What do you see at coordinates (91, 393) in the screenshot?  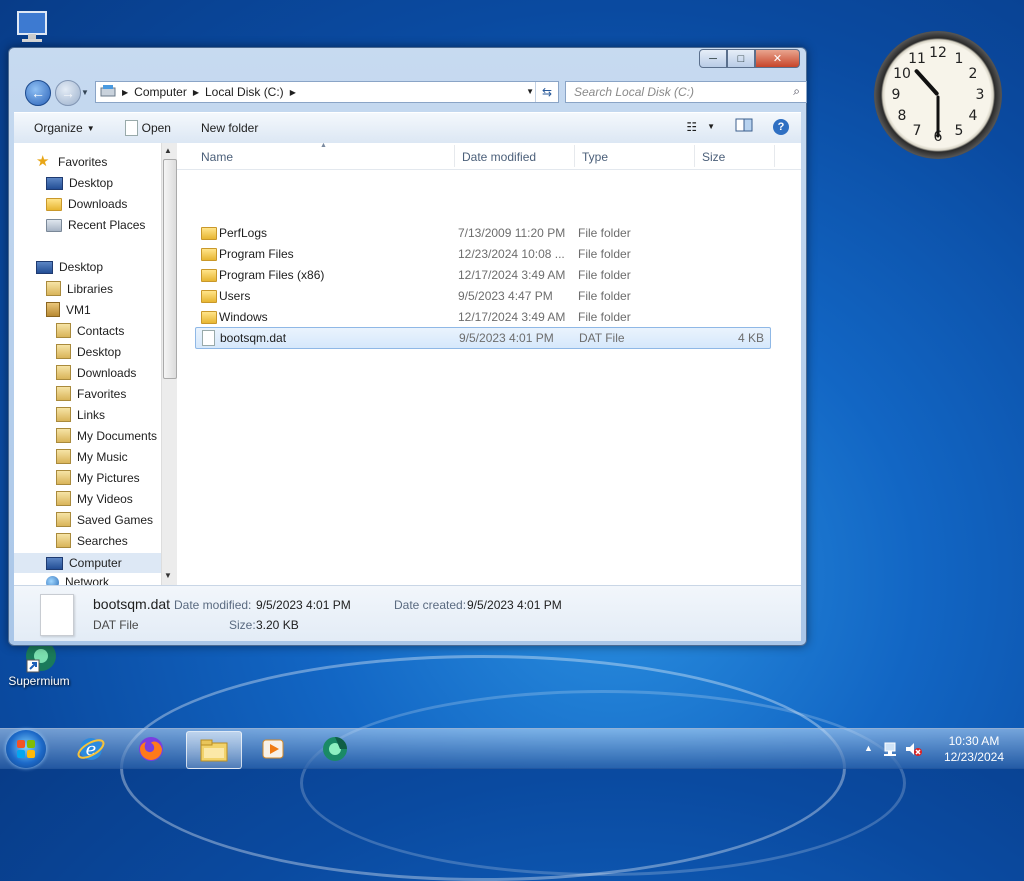 I see `nav-user-item: Favorites` at bounding box center [91, 393].